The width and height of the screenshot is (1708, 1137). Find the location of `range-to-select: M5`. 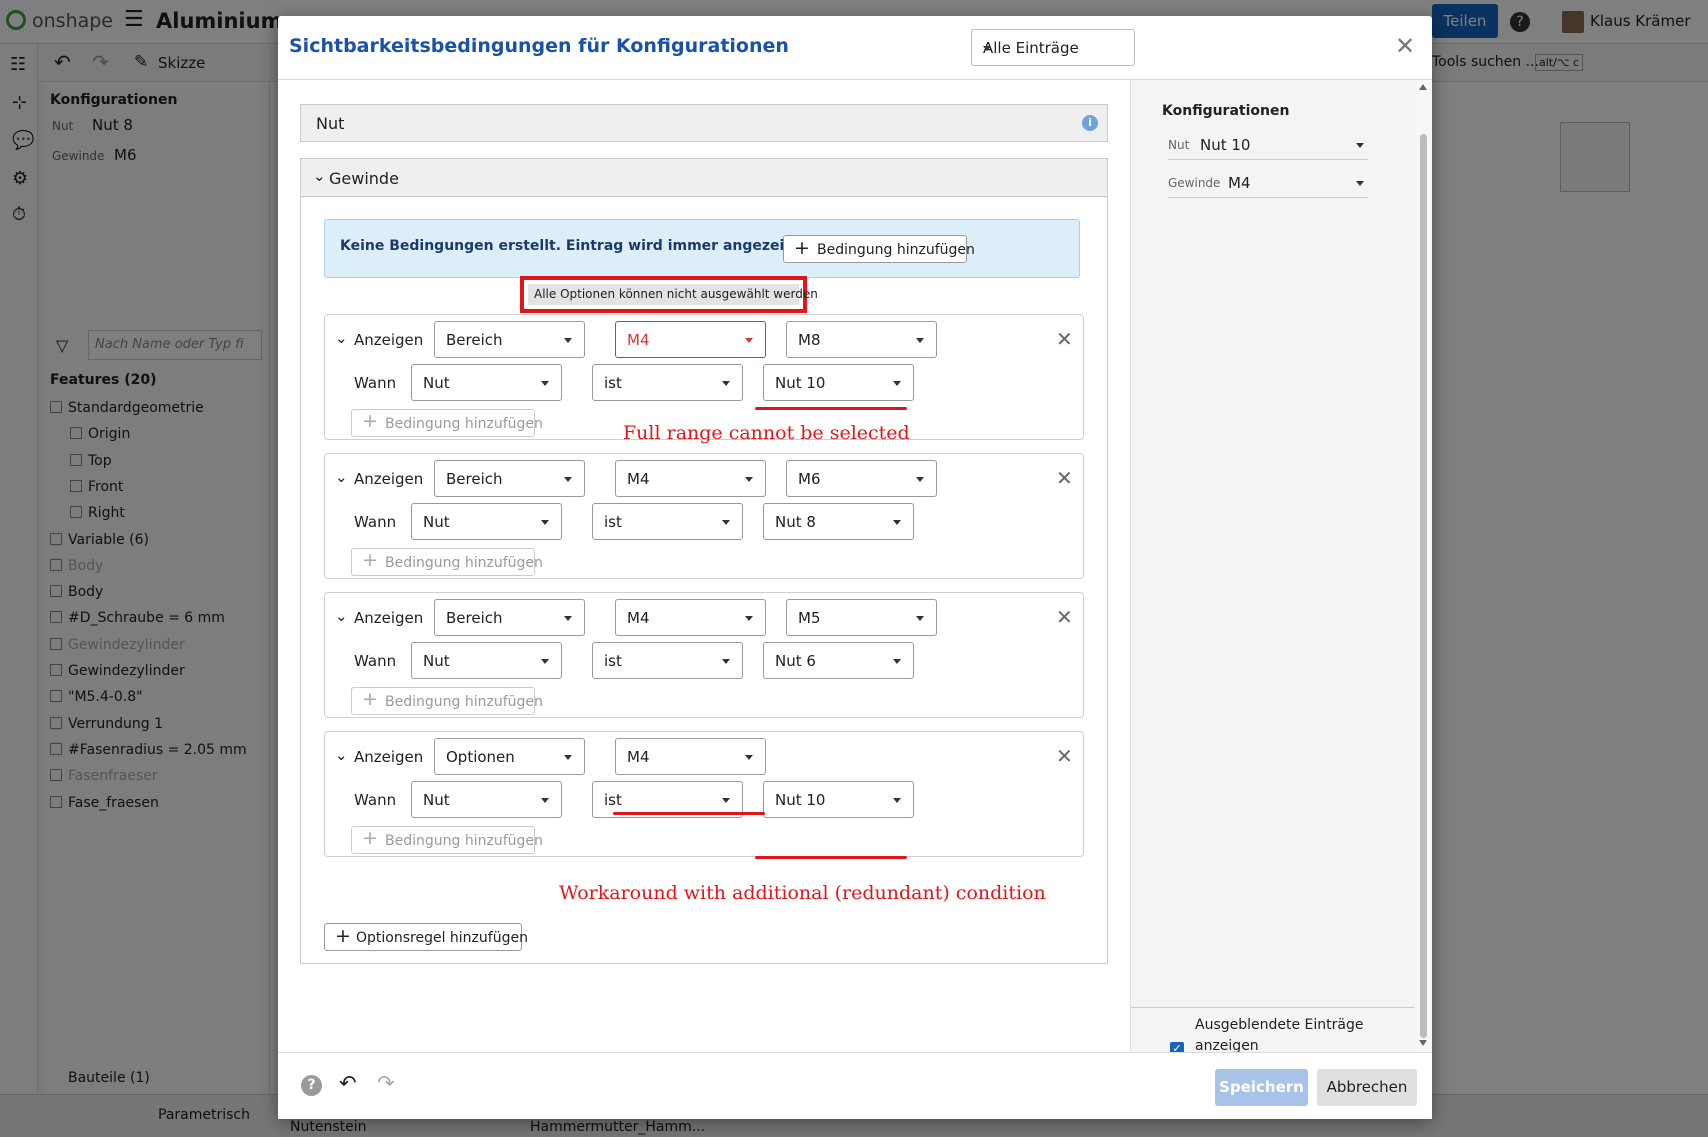

range-to-select: M5 is located at coordinates (861, 617).